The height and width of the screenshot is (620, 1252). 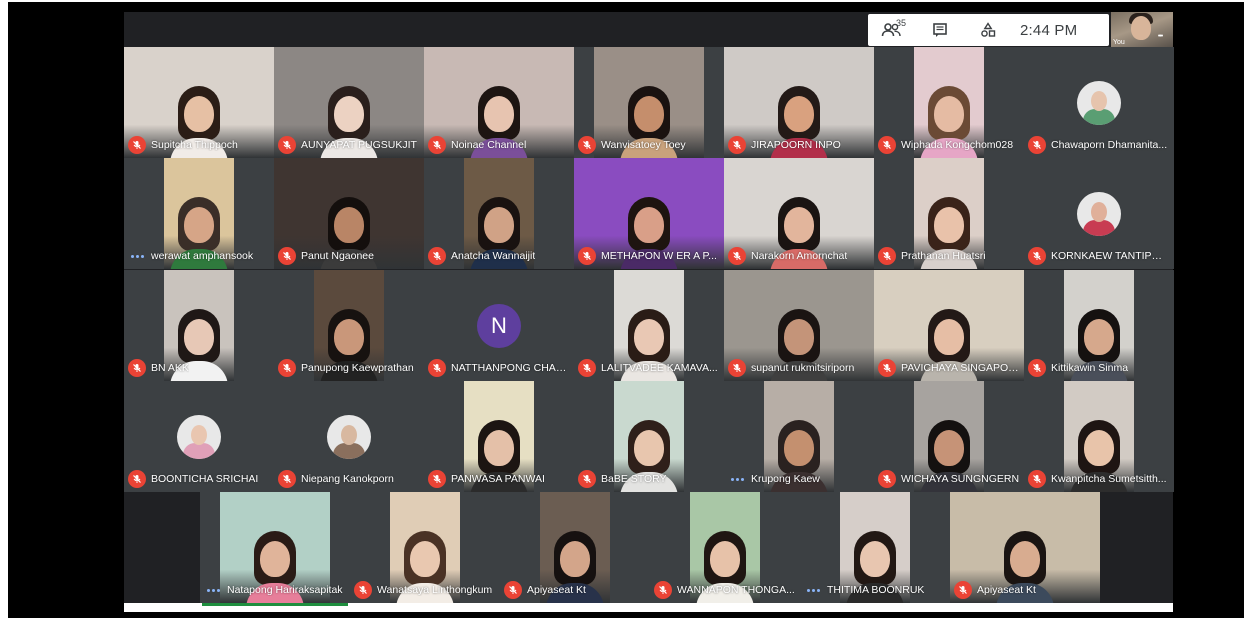 I want to click on participant-tile: AUNYAPAT PUGSUKJIT, so click(x=349, y=102).